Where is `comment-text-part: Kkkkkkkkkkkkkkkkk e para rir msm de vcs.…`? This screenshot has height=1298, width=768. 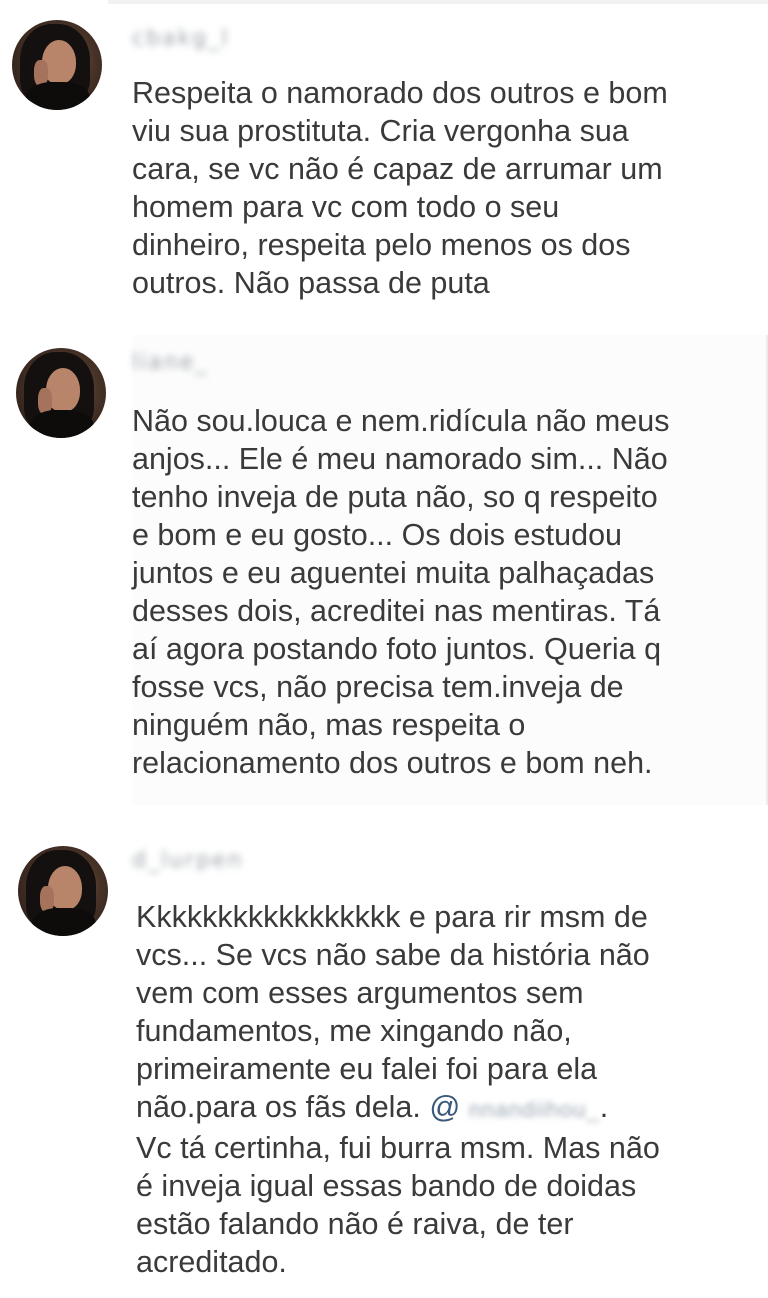
comment-text-part: Kkkkkkkkkkkkkkkkk e para rir msm de vcs.… is located at coordinates (393, 1012).